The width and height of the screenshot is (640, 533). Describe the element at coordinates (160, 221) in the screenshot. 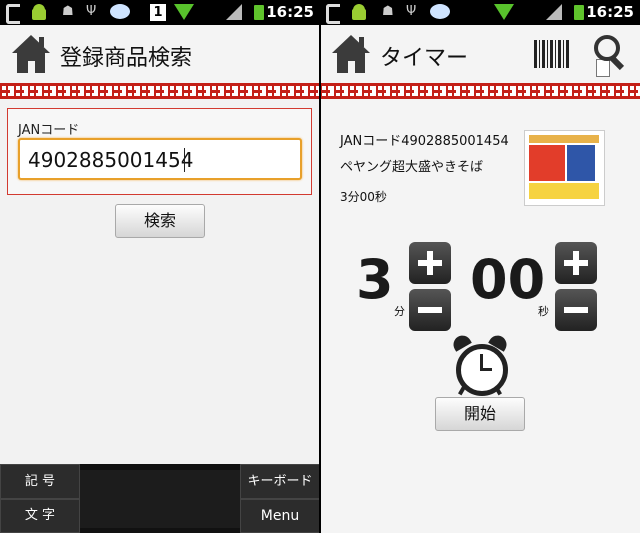

I see `search-button: 検索` at that location.